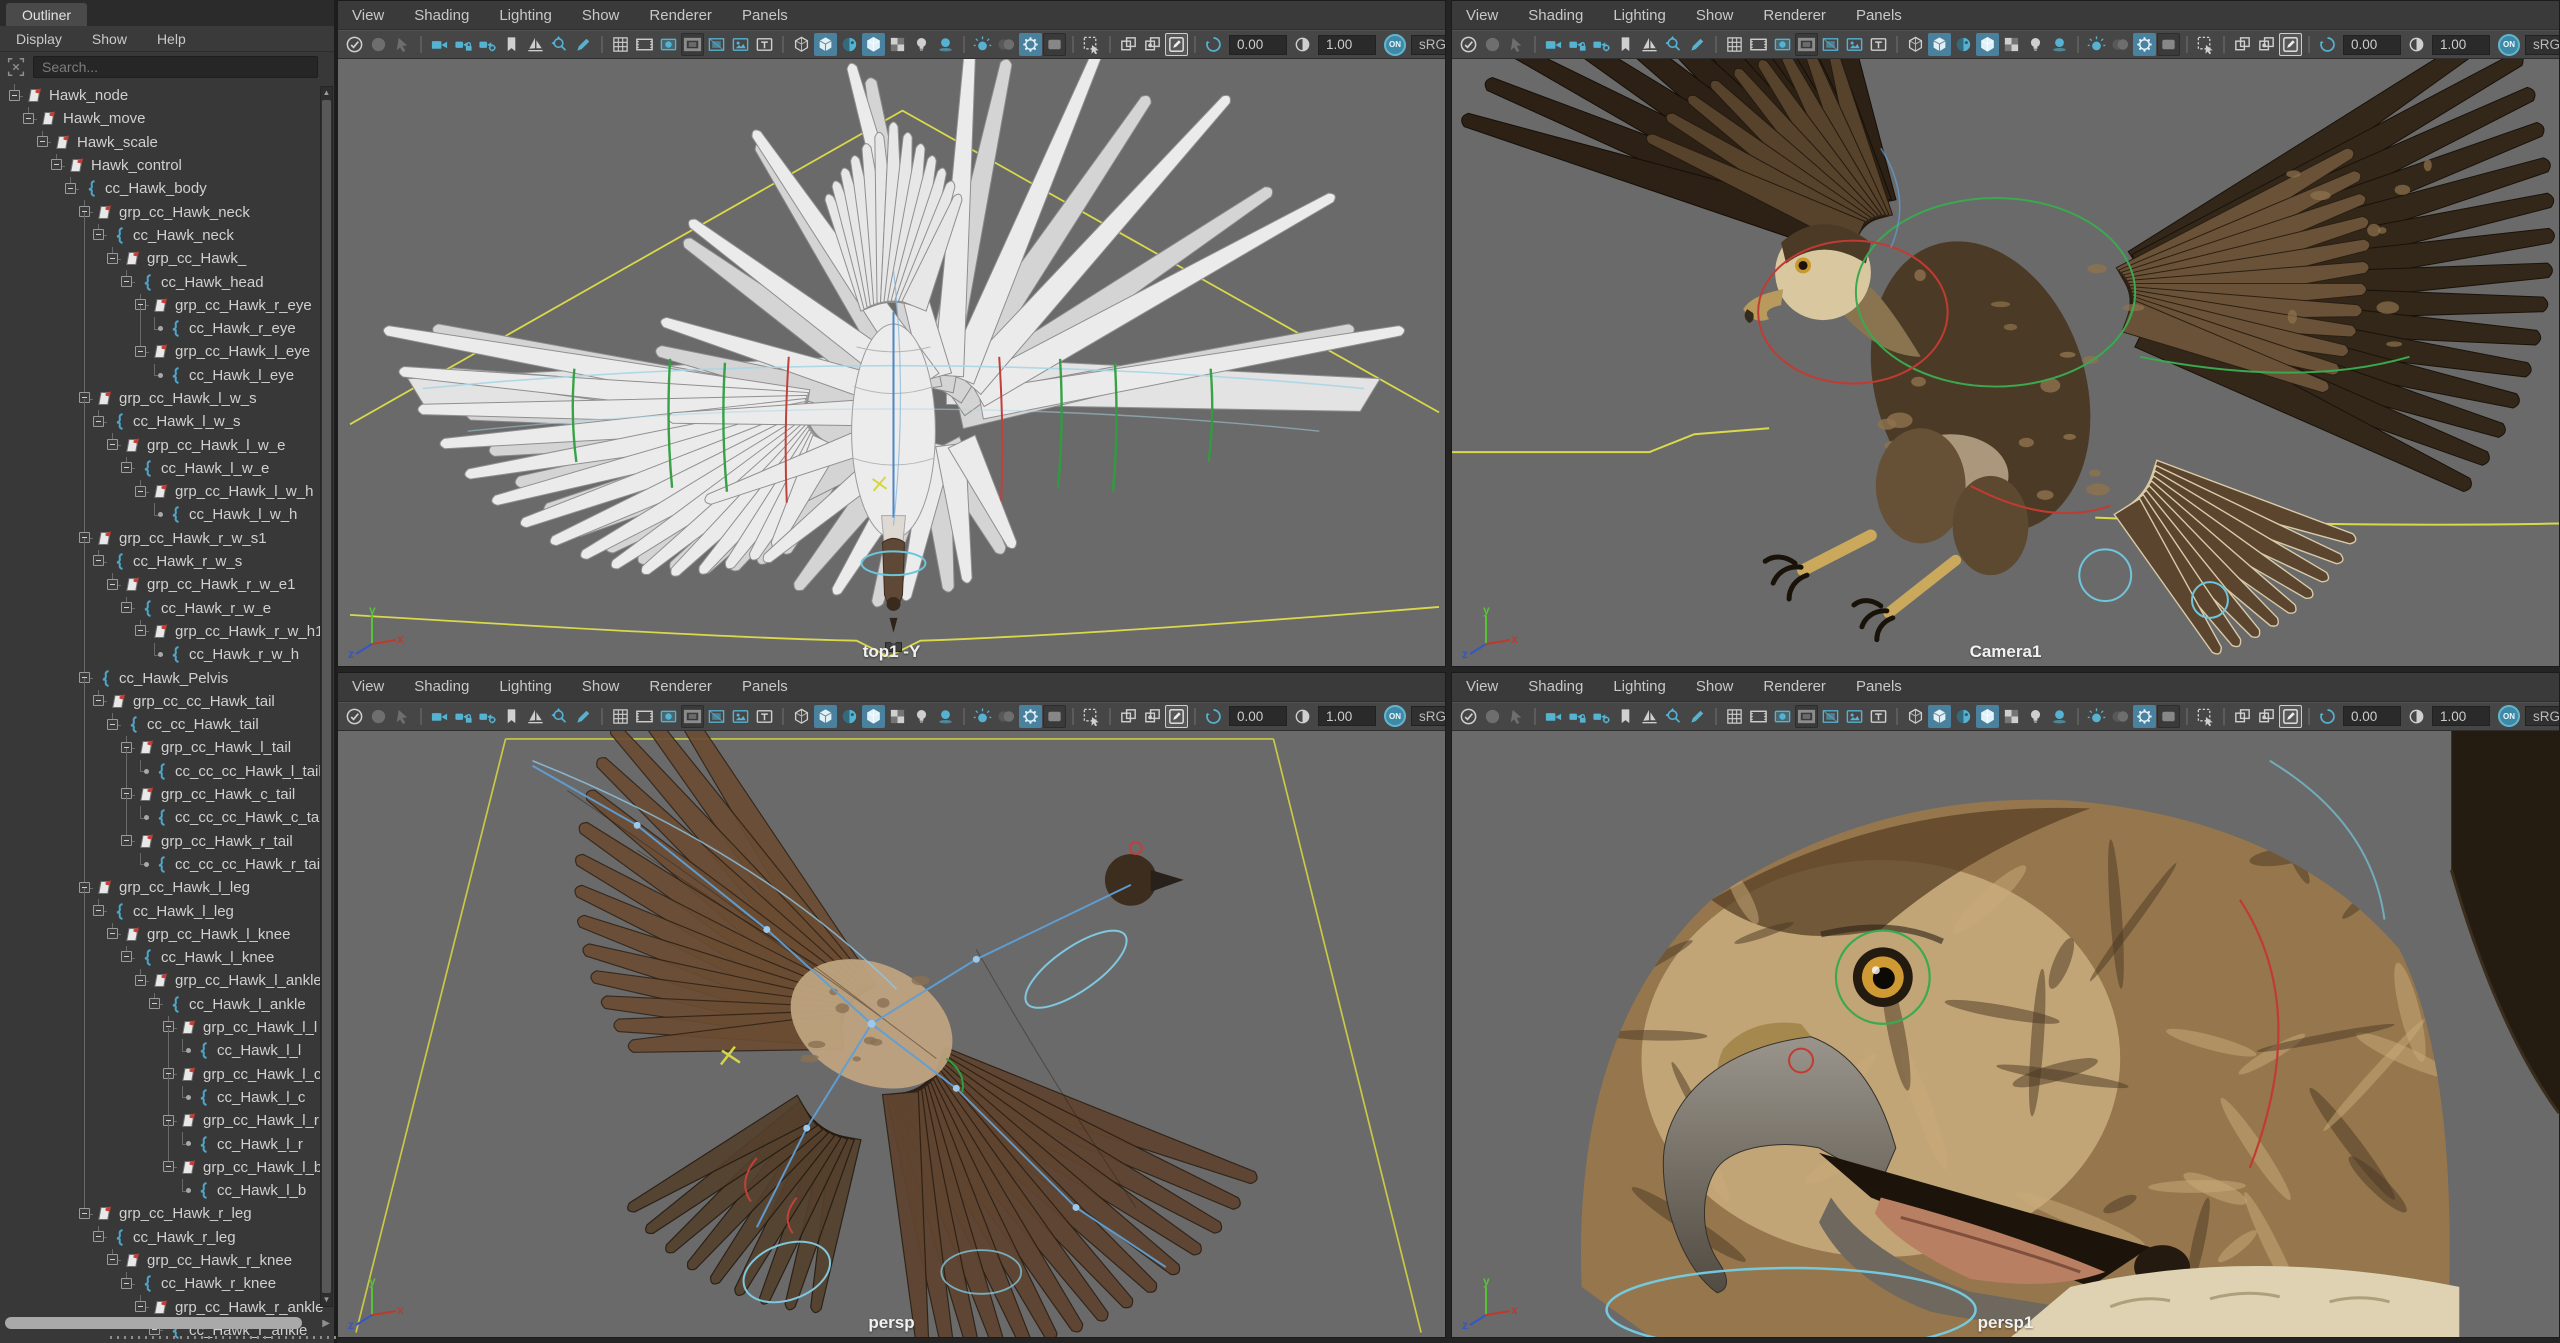  Describe the element at coordinates (249, 1307) in the screenshot. I see `node-label: grp_cc_Hawk_r_ankle` at that location.